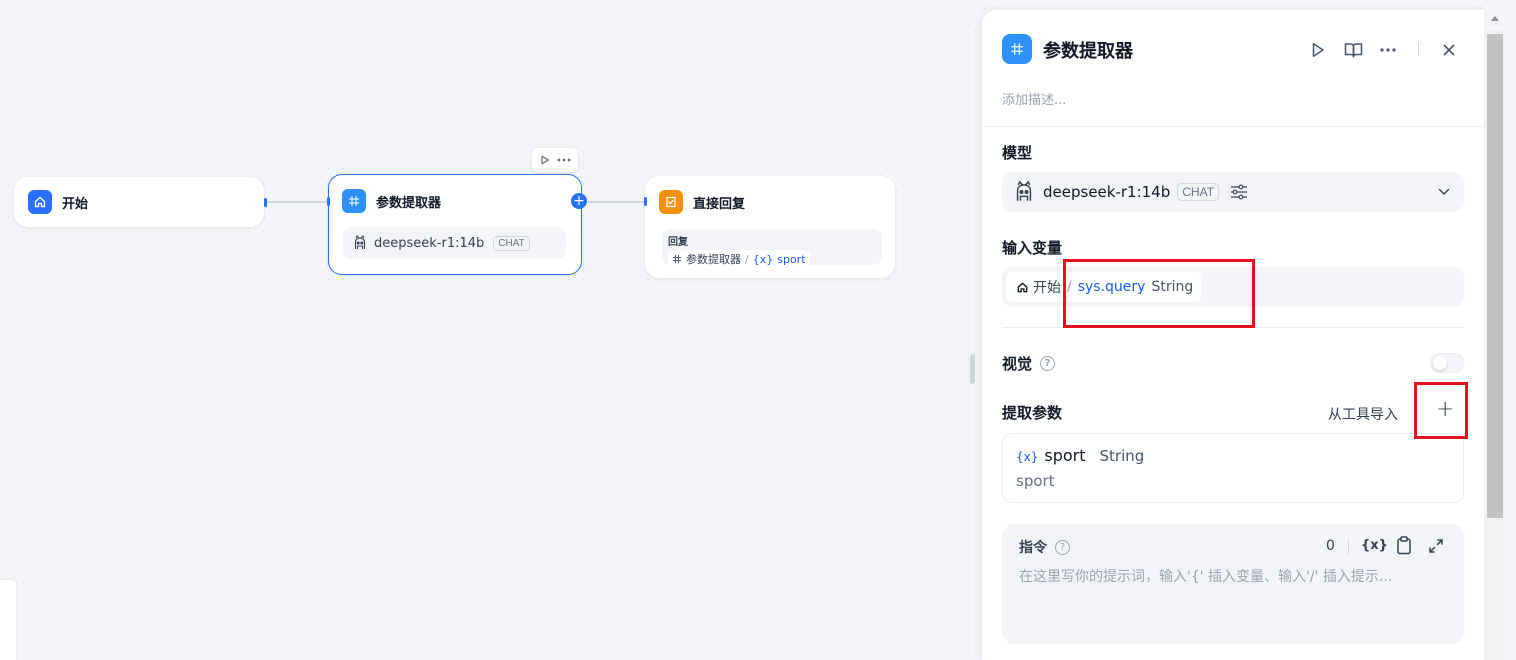  Describe the element at coordinates (8, 620) in the screenshot. I see `canvas-control-stub` at that location.